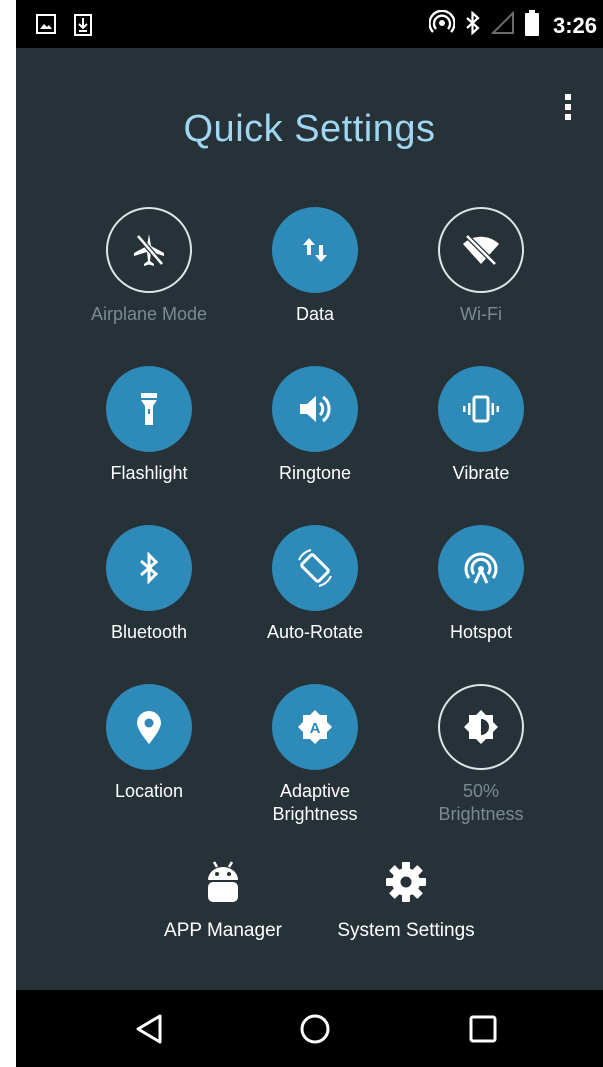 The image size is (603, 1067). What do you see at coordinates (315, 632) in the screenshot?
I see `tile-label: Auto-Rotate` at bounding box center [315, 632].